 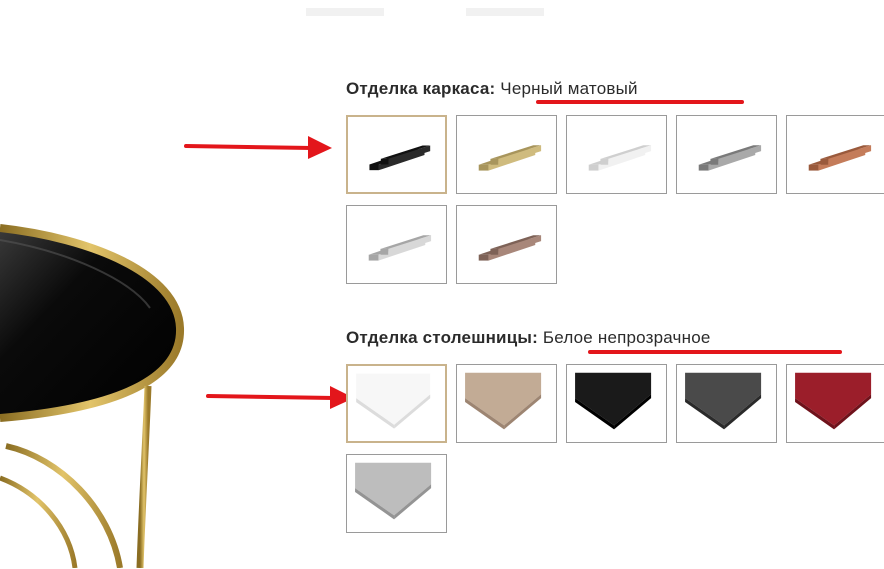 I want to click on arrow-top-icon, so click(x=280, y=397).